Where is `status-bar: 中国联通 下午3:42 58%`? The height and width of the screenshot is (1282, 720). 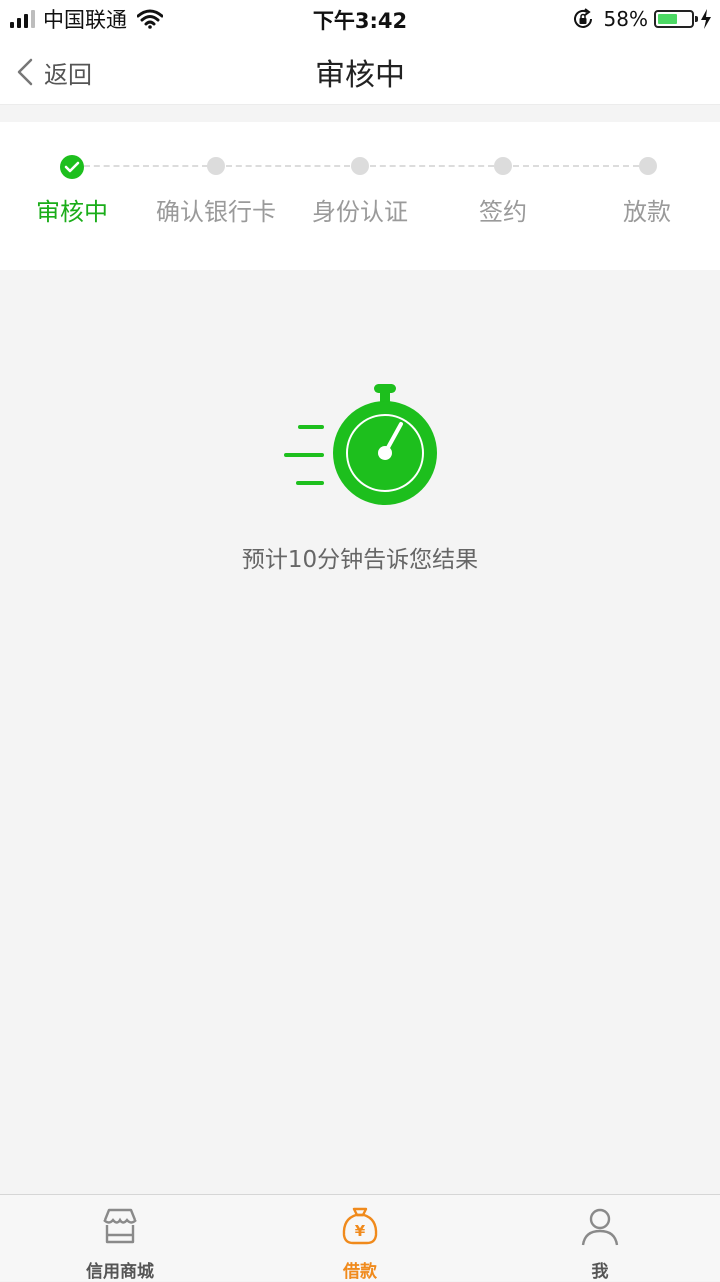 status-bar: 中国联通 下午3:42 58% is located at coordinates (360, 20).